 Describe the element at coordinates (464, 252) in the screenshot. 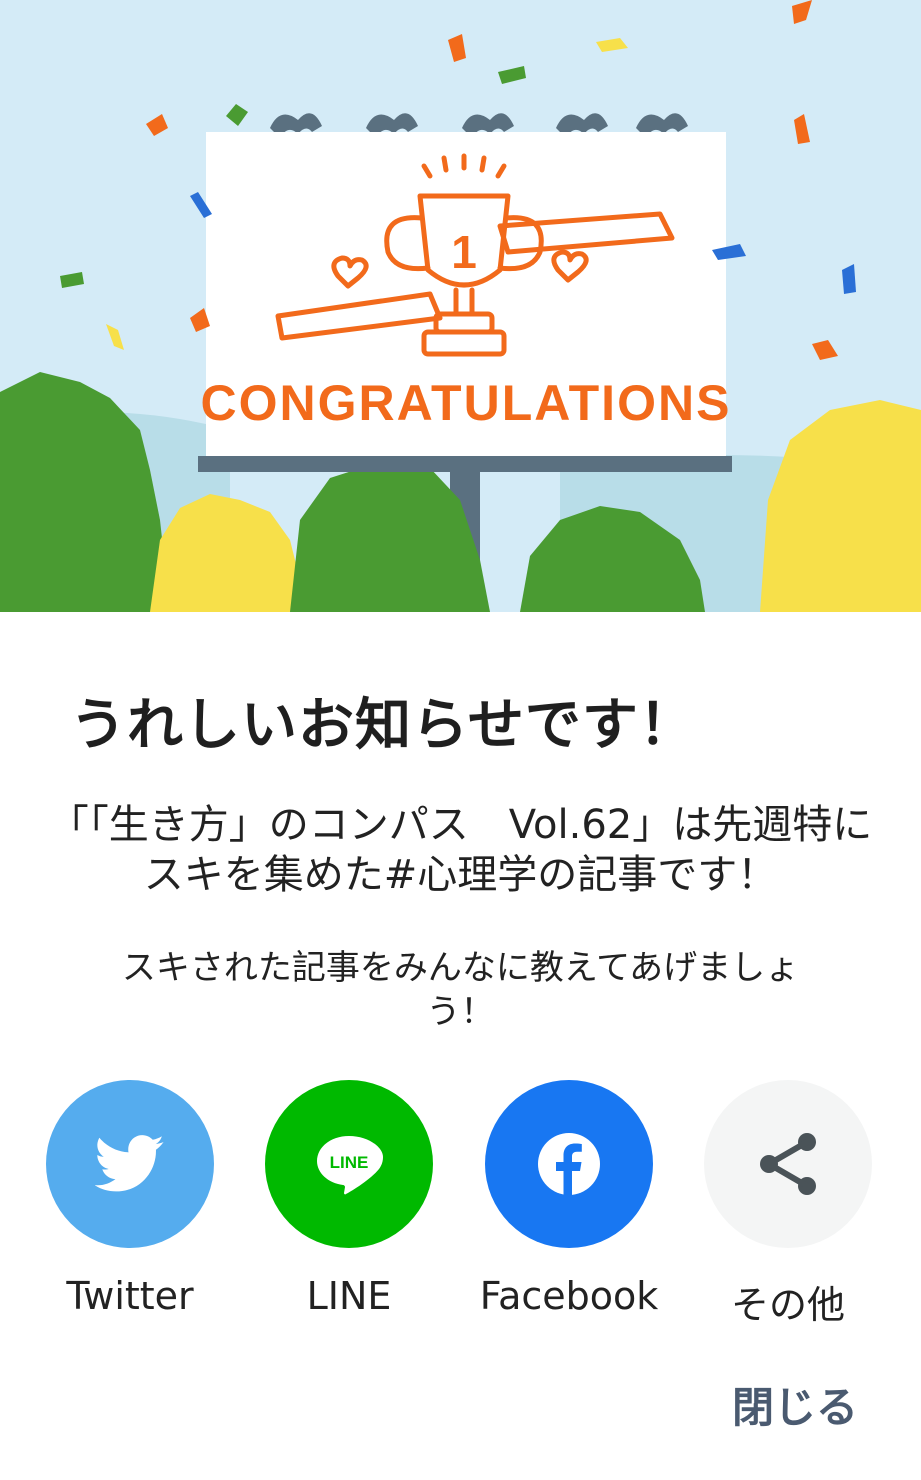

I see `trophy-number: 1` at that location.